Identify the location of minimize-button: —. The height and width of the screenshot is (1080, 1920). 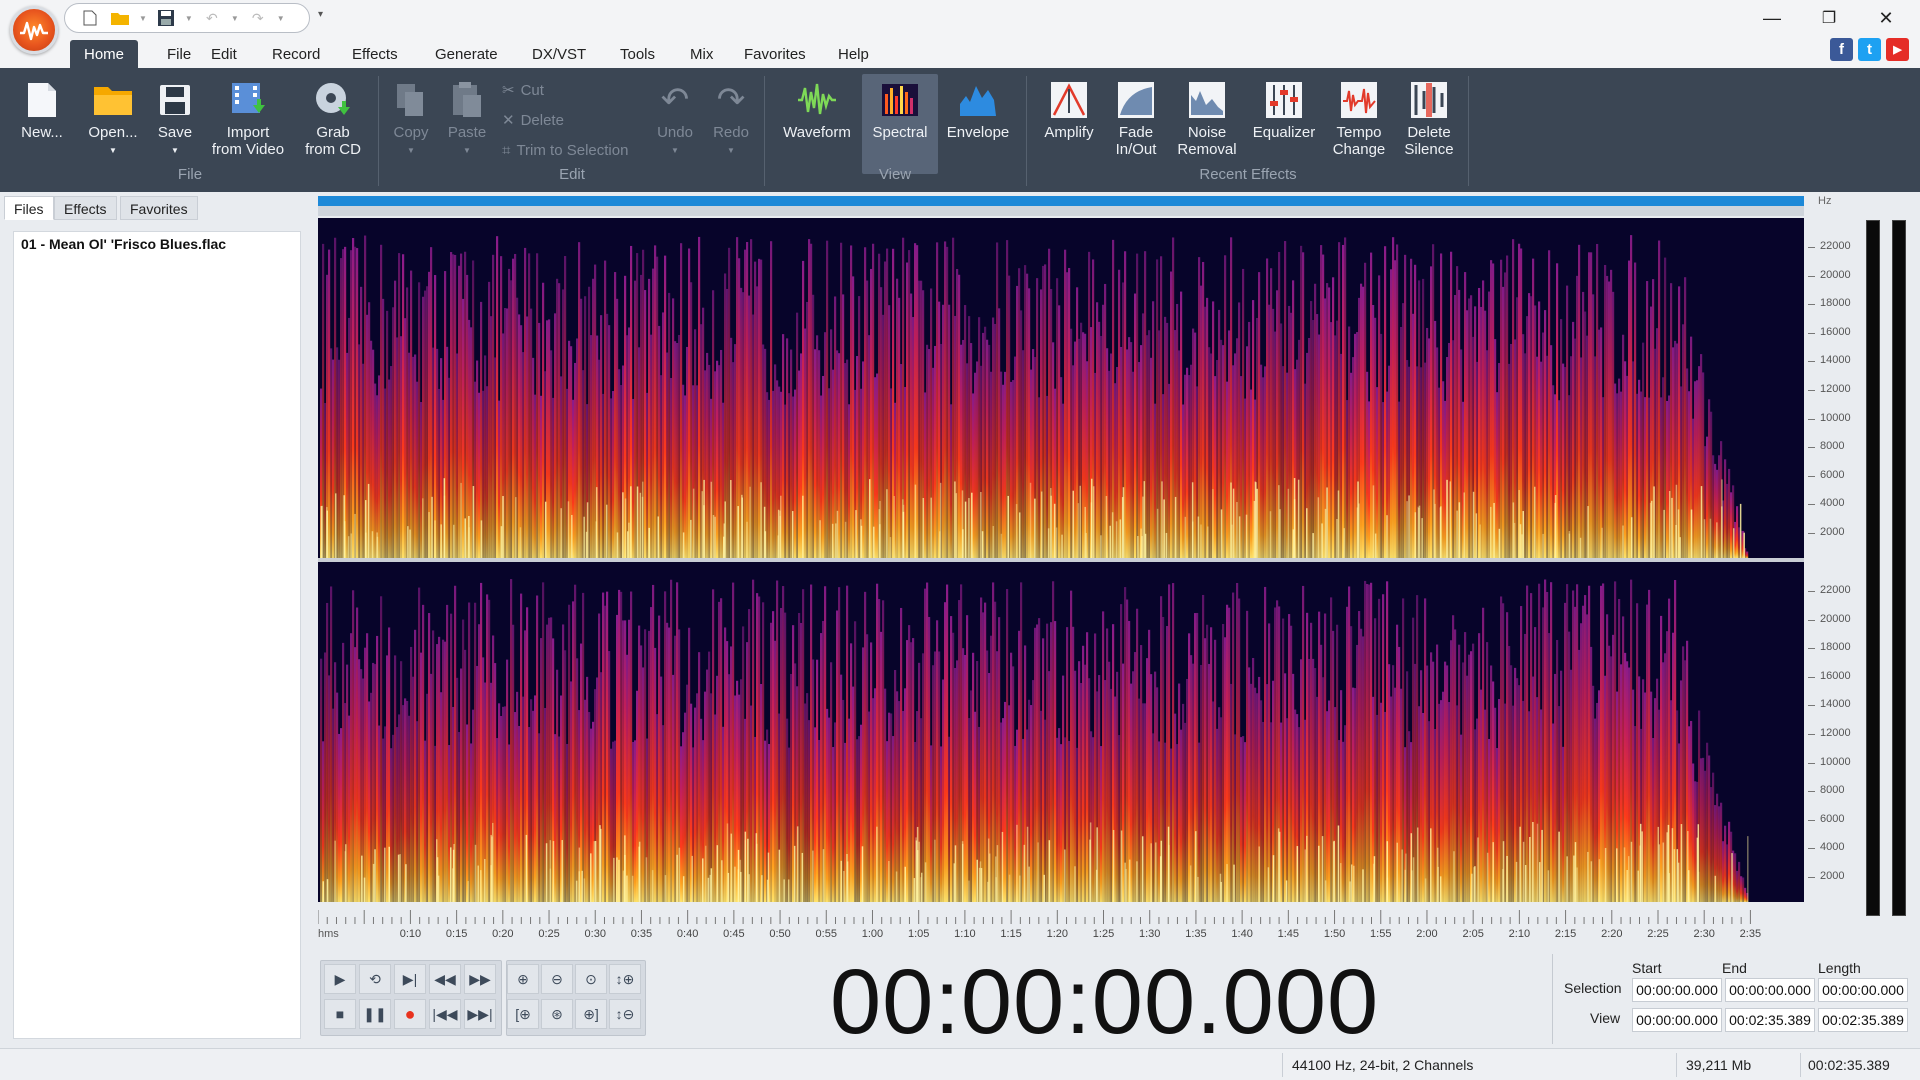
(1772, 18).